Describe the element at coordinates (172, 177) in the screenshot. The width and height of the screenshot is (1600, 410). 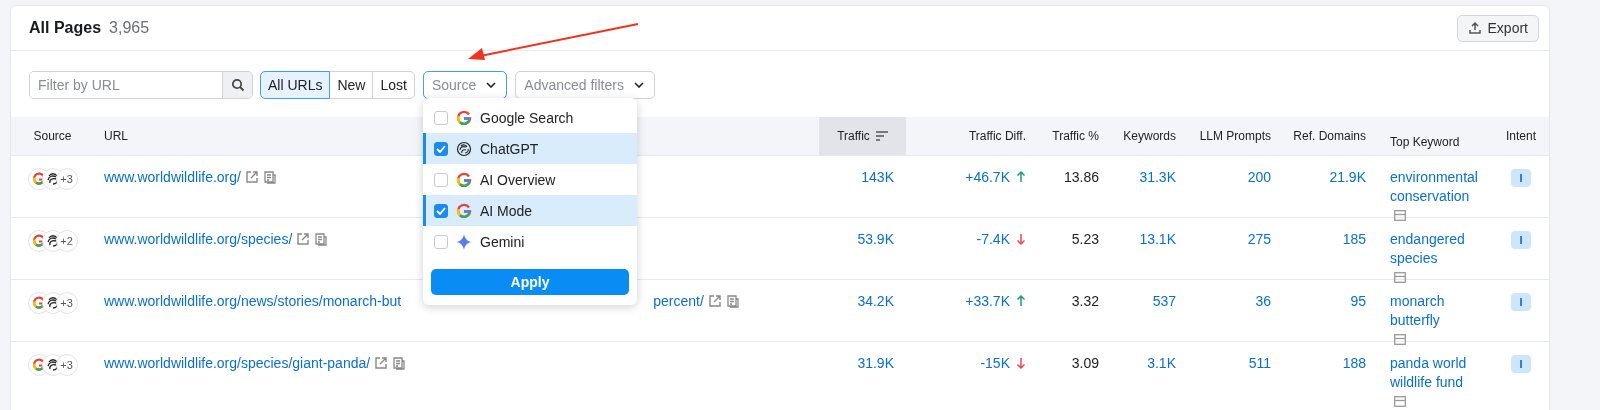
I see `url-link: www.worldwildlife.org/` at that location.